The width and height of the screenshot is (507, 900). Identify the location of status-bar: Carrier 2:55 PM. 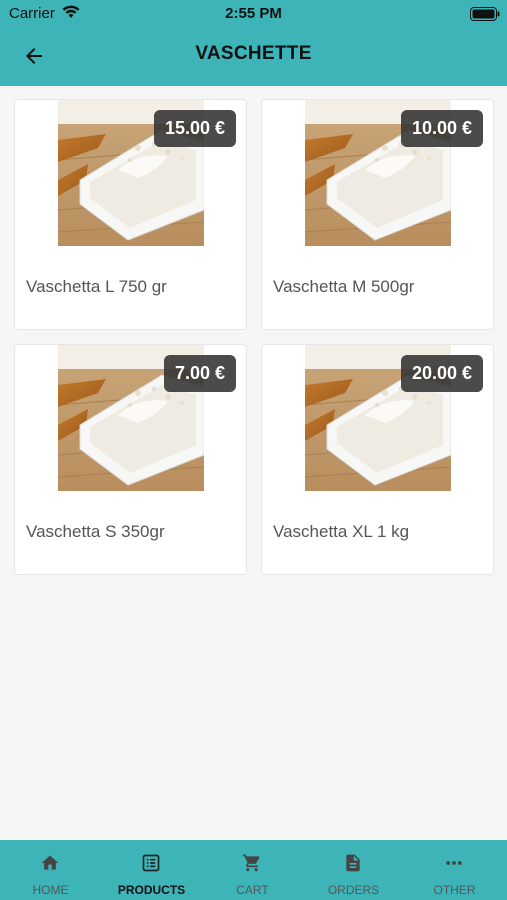
(253, 14).